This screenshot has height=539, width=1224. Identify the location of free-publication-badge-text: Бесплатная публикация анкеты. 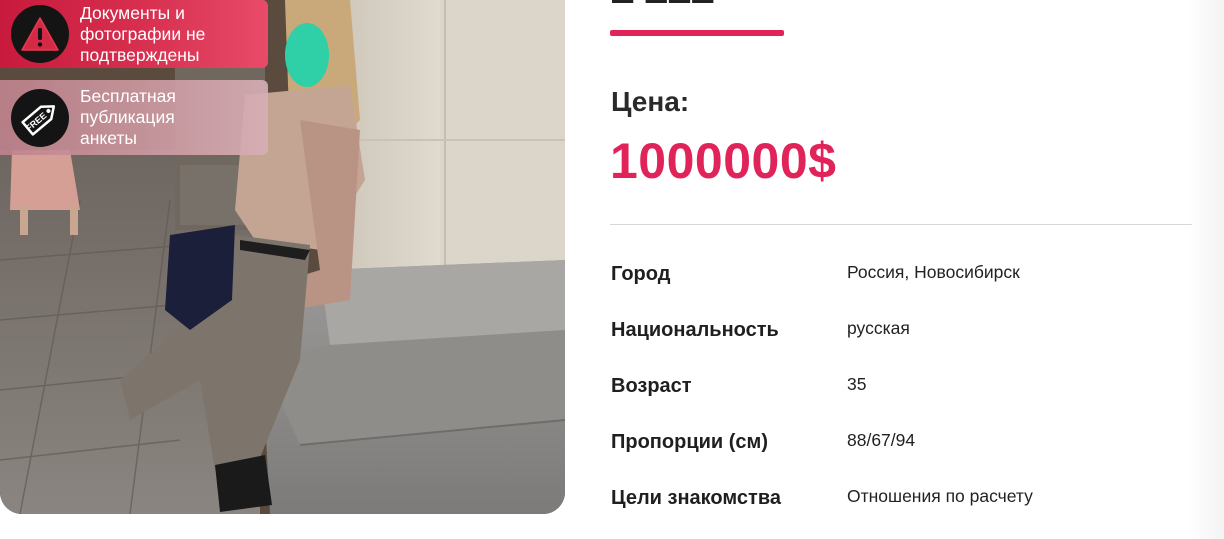
(128, 117).